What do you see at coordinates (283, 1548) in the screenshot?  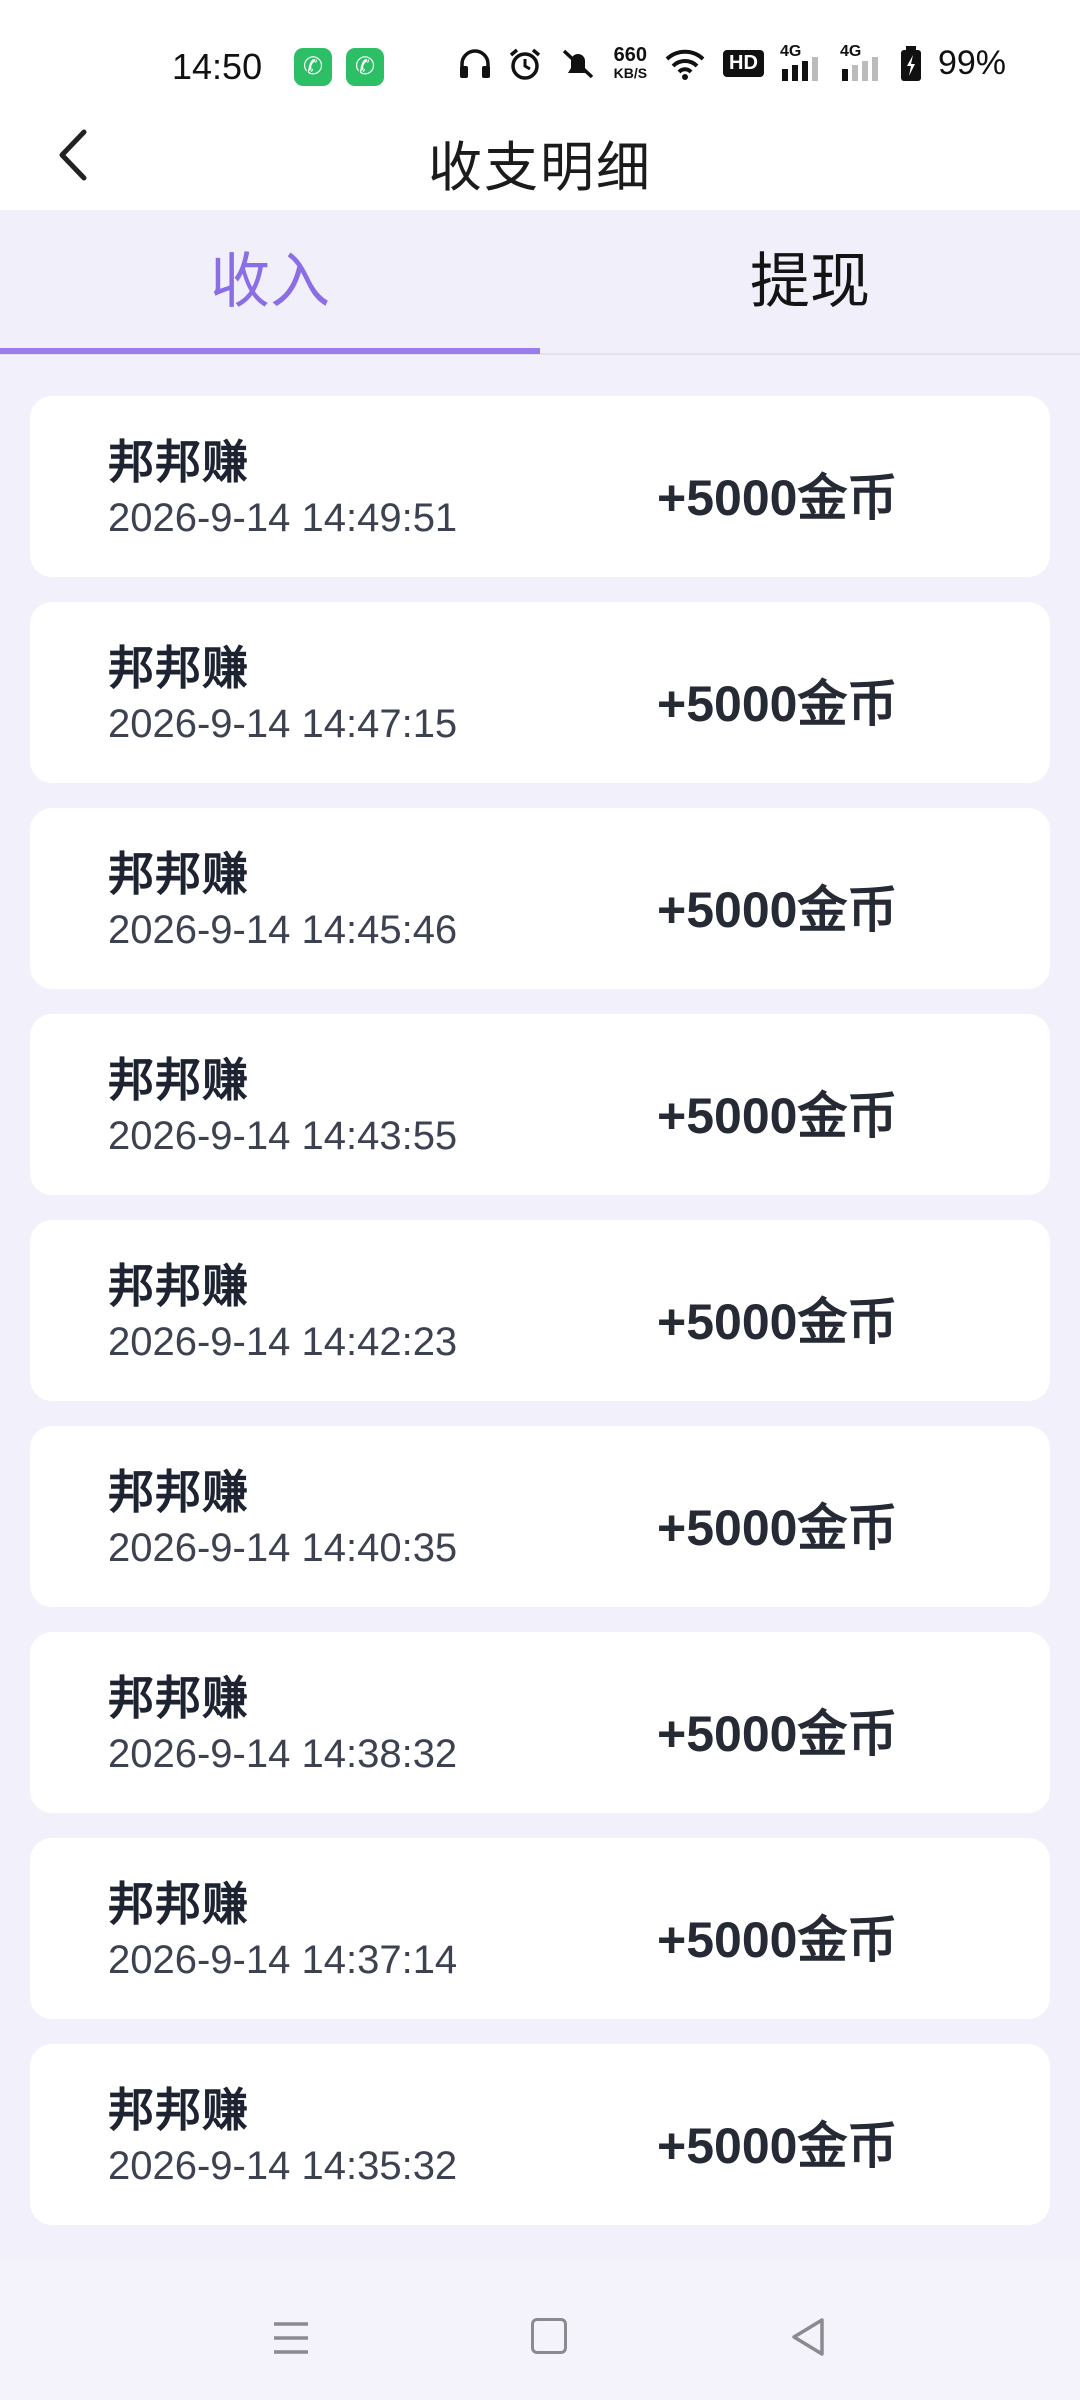 I see `record-time: 2026-9-14 14:40:35` at bounding box center [283, 1548].